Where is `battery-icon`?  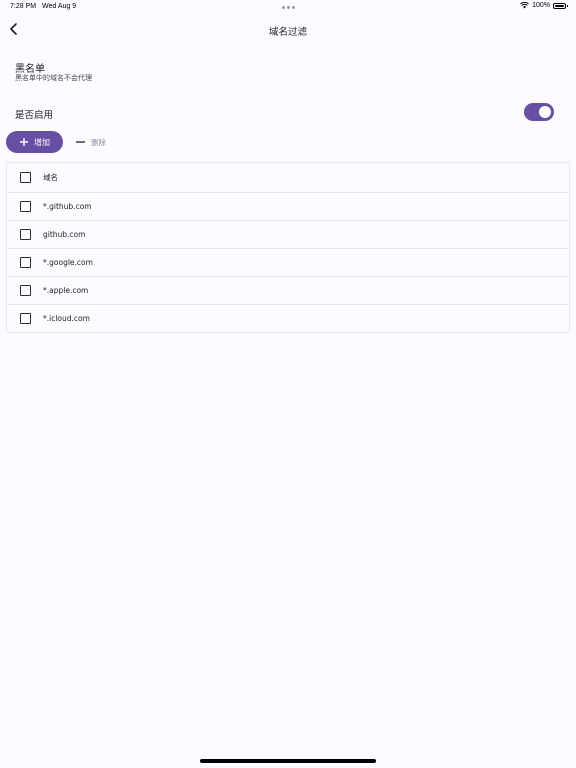 battery-icon is located at coordinates (560, 5).